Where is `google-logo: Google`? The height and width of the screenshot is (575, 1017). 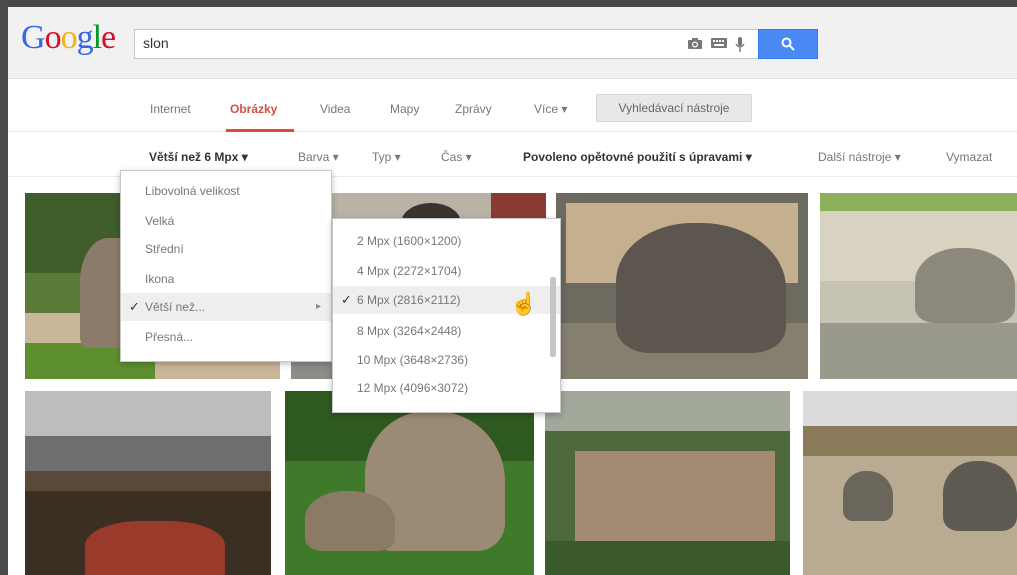
google-logo: Google is located at coordinates (68, 38).